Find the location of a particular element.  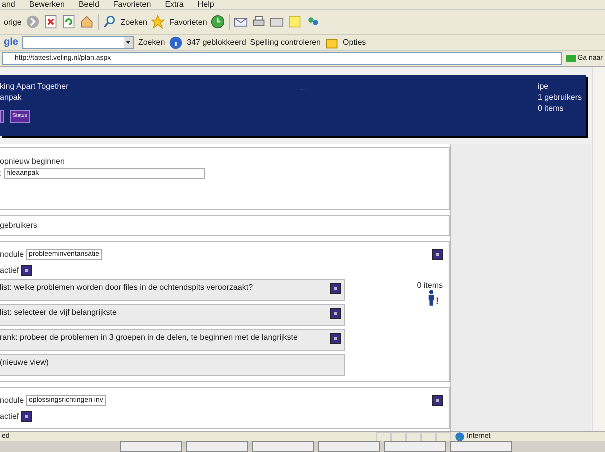

popup-blocker-button: 347 geblokkeerd is located at coordinates (216, 42).